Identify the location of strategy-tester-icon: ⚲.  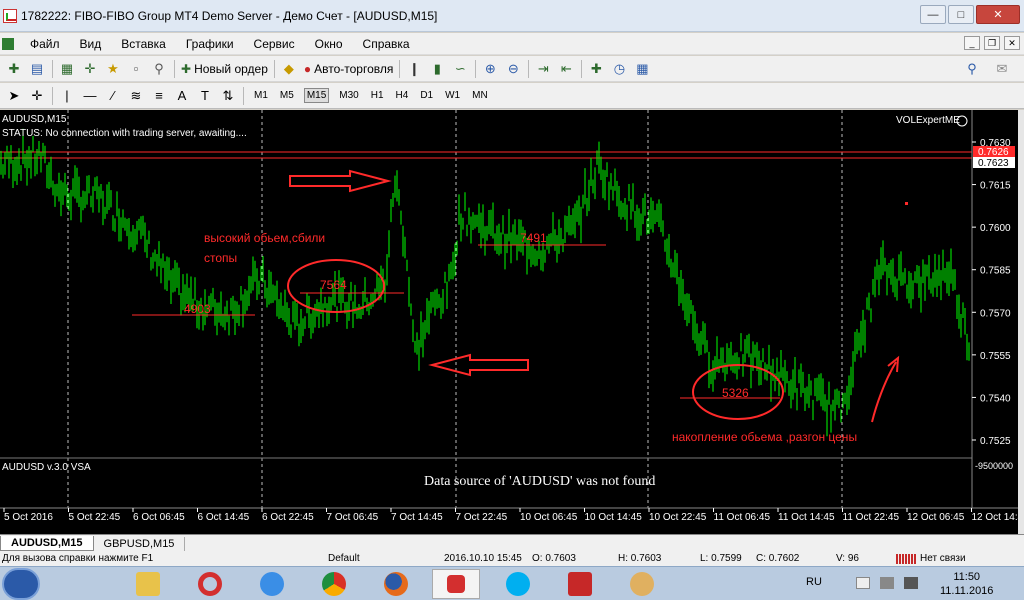
(159, 69).